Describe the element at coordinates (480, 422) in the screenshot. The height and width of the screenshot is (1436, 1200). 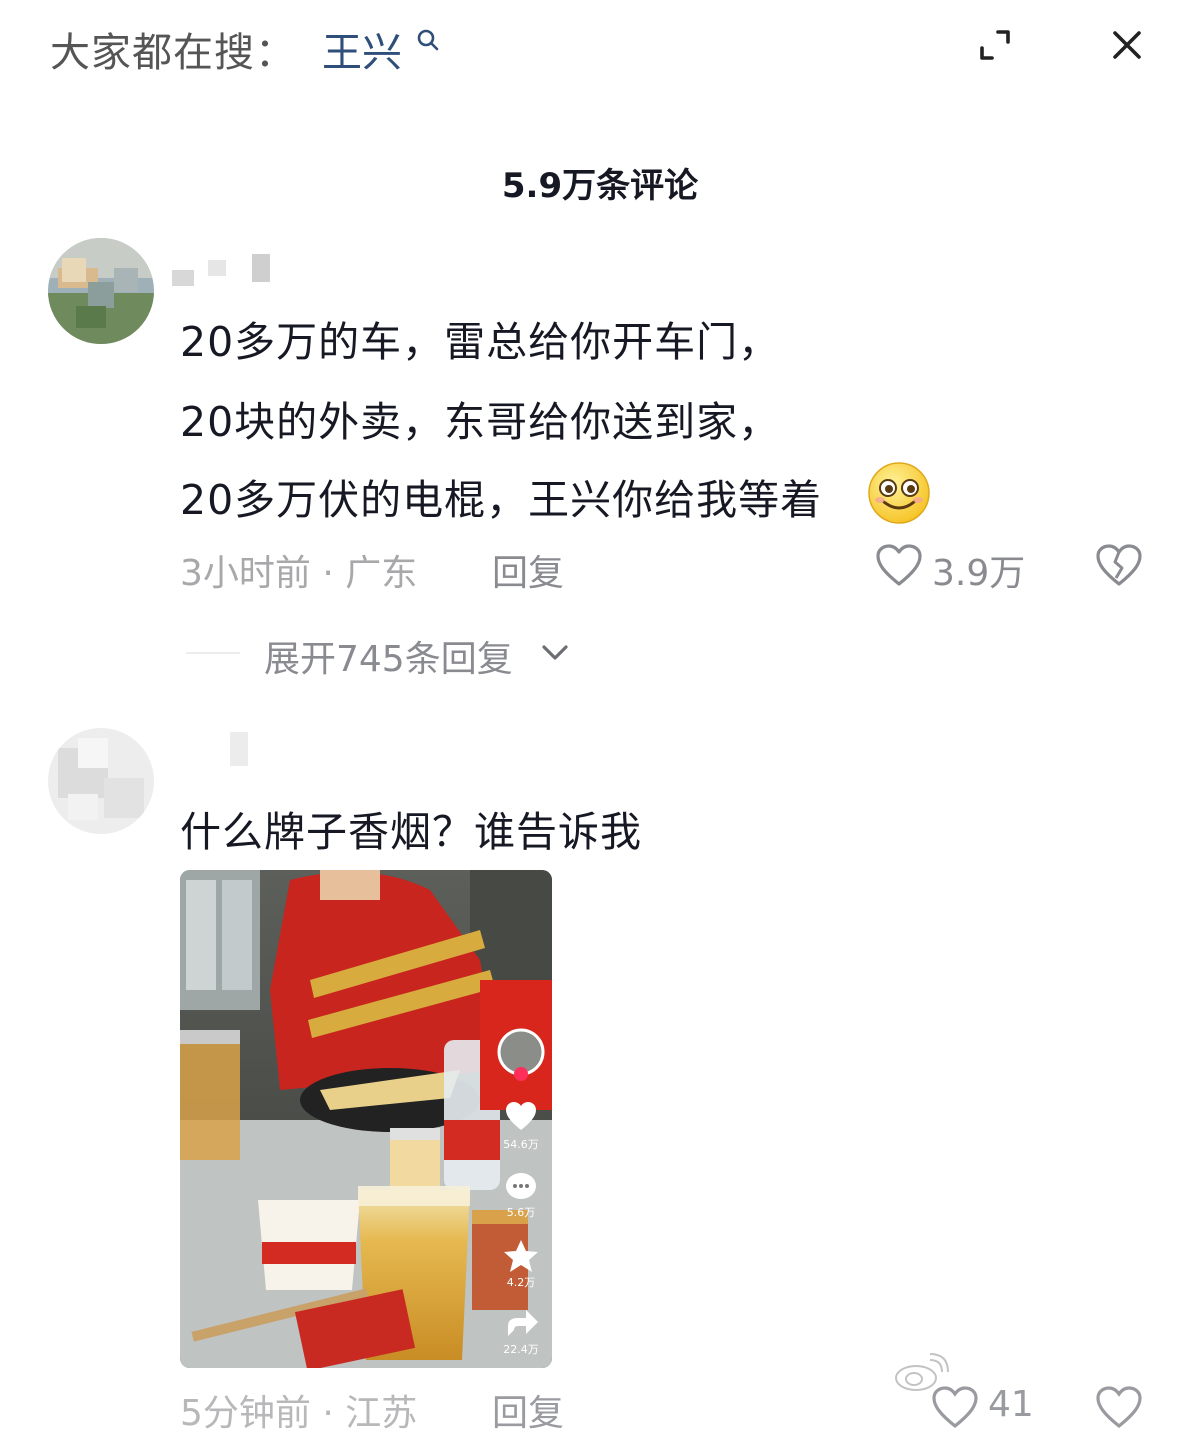
I see `comment-text-line: 20块的外卖，东哥给你送到家，` at that location.